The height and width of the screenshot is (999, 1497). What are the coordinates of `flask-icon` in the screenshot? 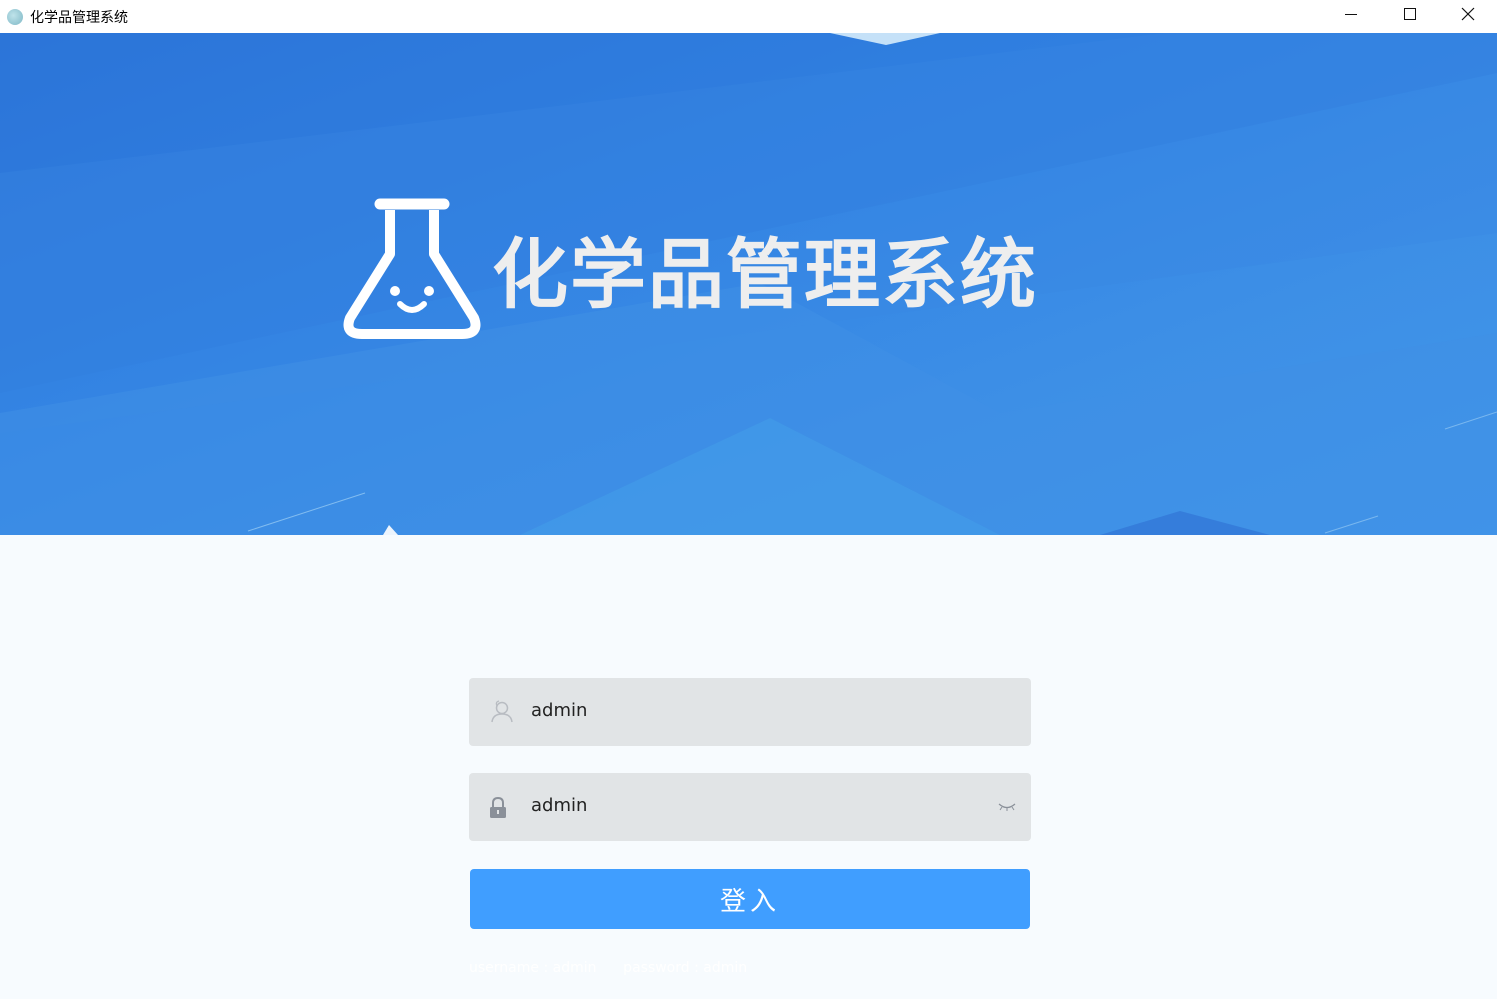 It's located at (412, 268).